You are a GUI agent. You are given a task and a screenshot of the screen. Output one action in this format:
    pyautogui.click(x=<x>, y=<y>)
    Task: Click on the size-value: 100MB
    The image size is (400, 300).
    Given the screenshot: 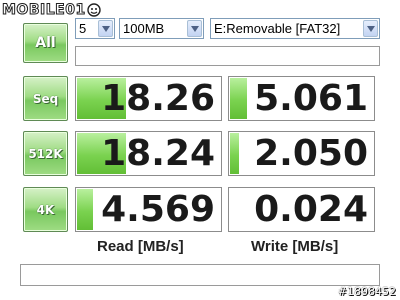 What is the action you would take?
    pyautogui.click(x=144, y=28)
    